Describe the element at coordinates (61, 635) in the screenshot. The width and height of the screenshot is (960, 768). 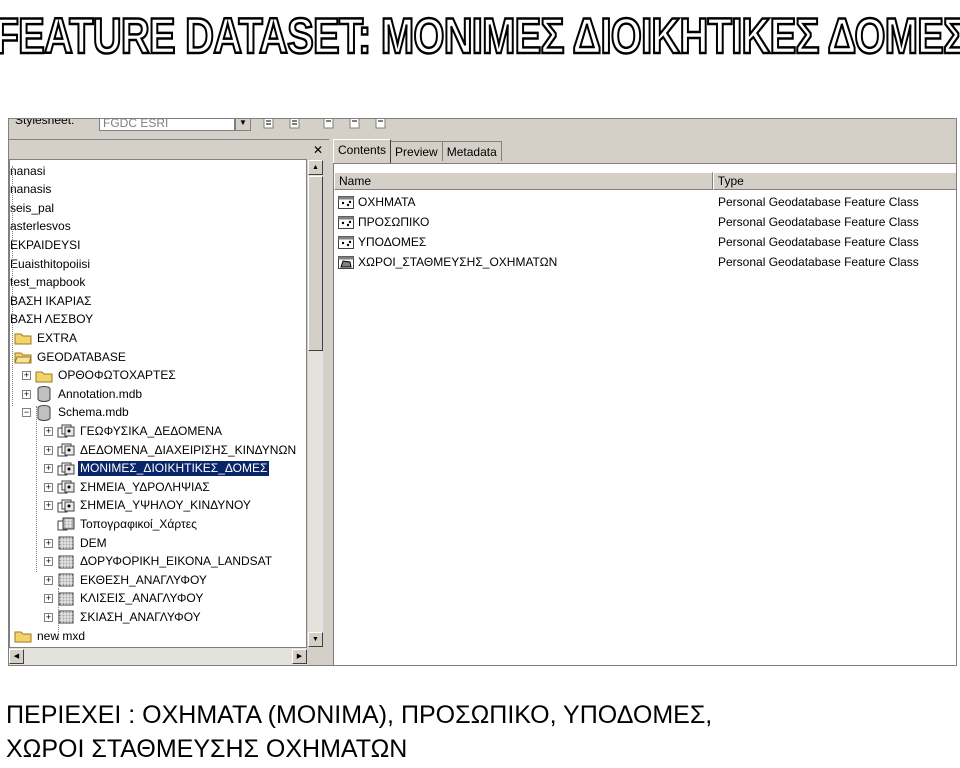
I see `tree-item-label: new mxd` at that location.